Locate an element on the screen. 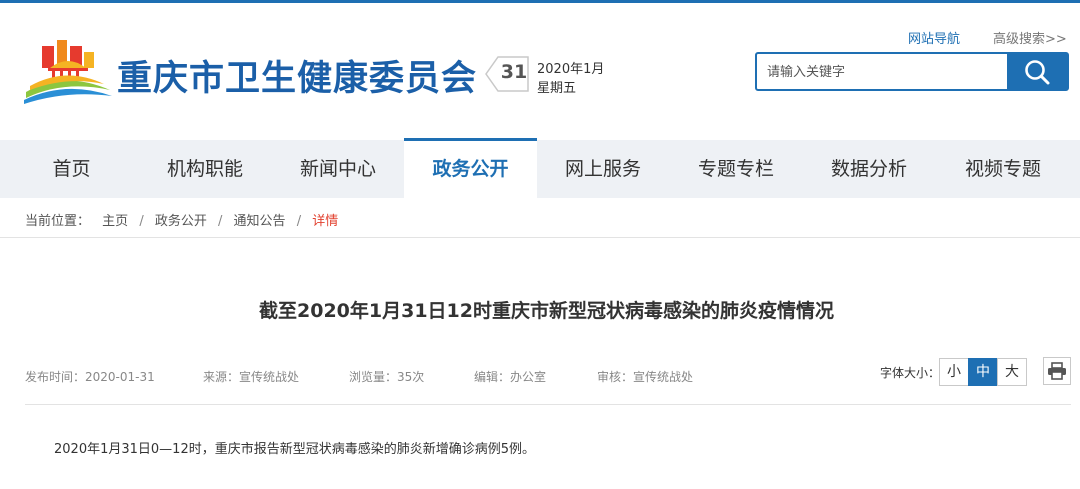 Image resolution: width=1080 pixels, height=489 pixels. nav-item-news: 新闻中心 is located at coordinates (338, 169).